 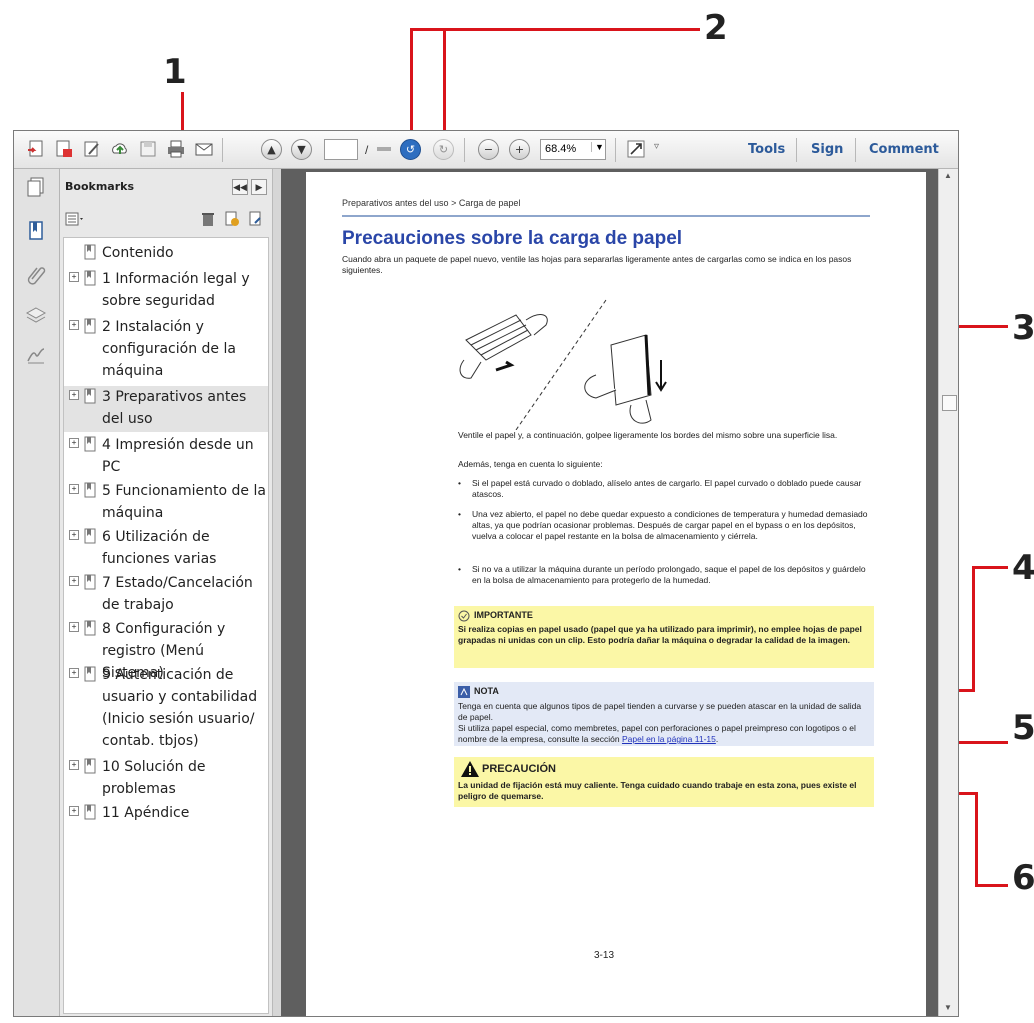 I want to click on expand-bookmark-icon, so click(x=255, y=219).